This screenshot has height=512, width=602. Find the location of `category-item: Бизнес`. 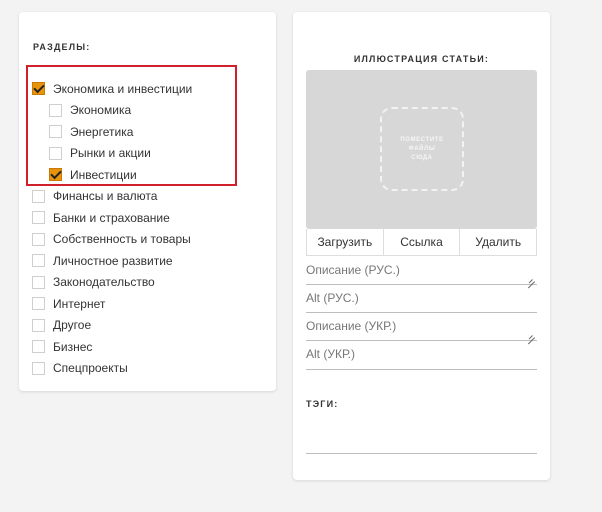

category-item: Бизнес is located at coordinates (147, 347).